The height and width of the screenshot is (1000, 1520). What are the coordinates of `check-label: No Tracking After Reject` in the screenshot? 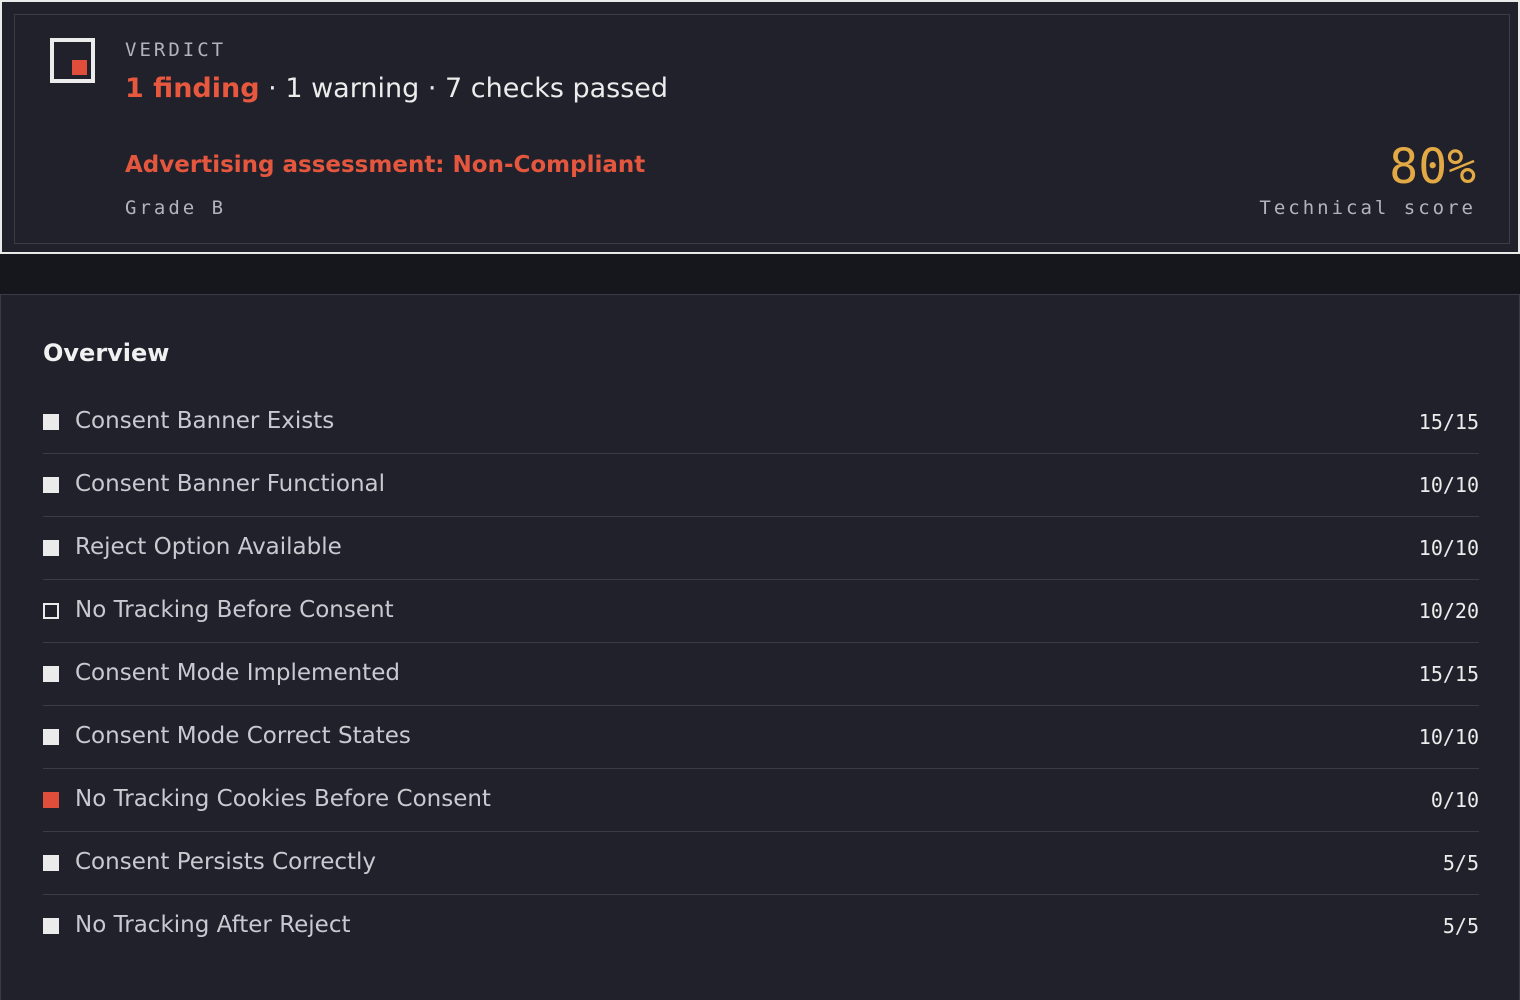 It's located at (213, 925).